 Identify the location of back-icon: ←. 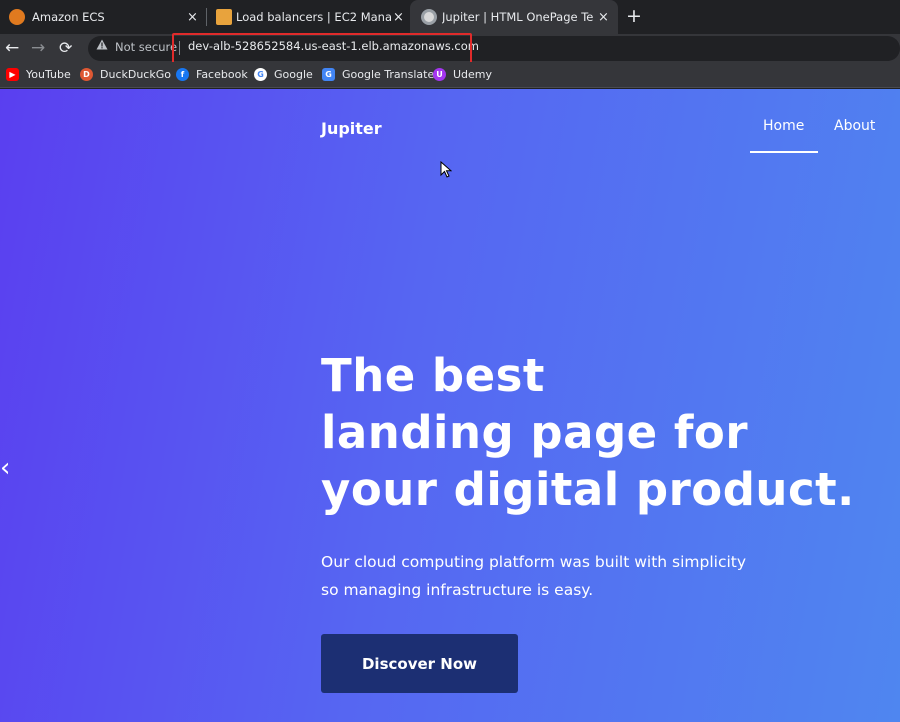
(12, 48).